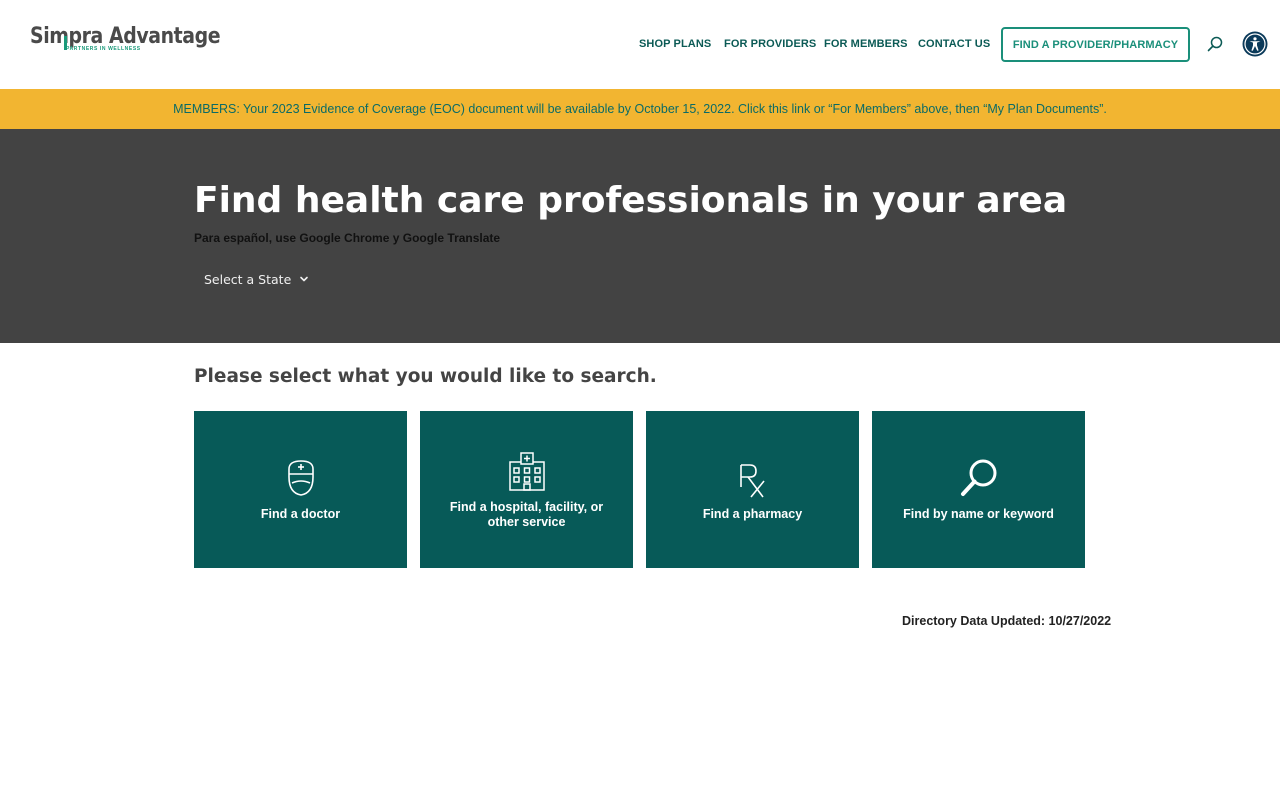  I want to click on logo-tagline: PARTNERS IN WELLNESS, so click(103, 49).